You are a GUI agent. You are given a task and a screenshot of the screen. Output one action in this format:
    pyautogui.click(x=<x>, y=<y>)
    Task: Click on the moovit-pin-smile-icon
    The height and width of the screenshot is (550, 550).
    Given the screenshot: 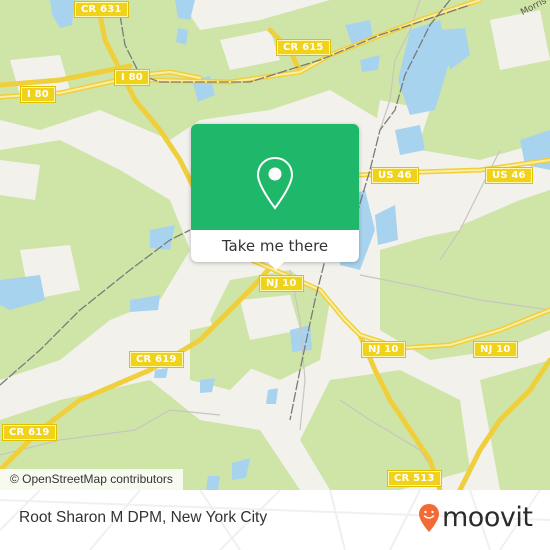 What is the action you would take?
    pyautogui.click(x=429, y=518)
    